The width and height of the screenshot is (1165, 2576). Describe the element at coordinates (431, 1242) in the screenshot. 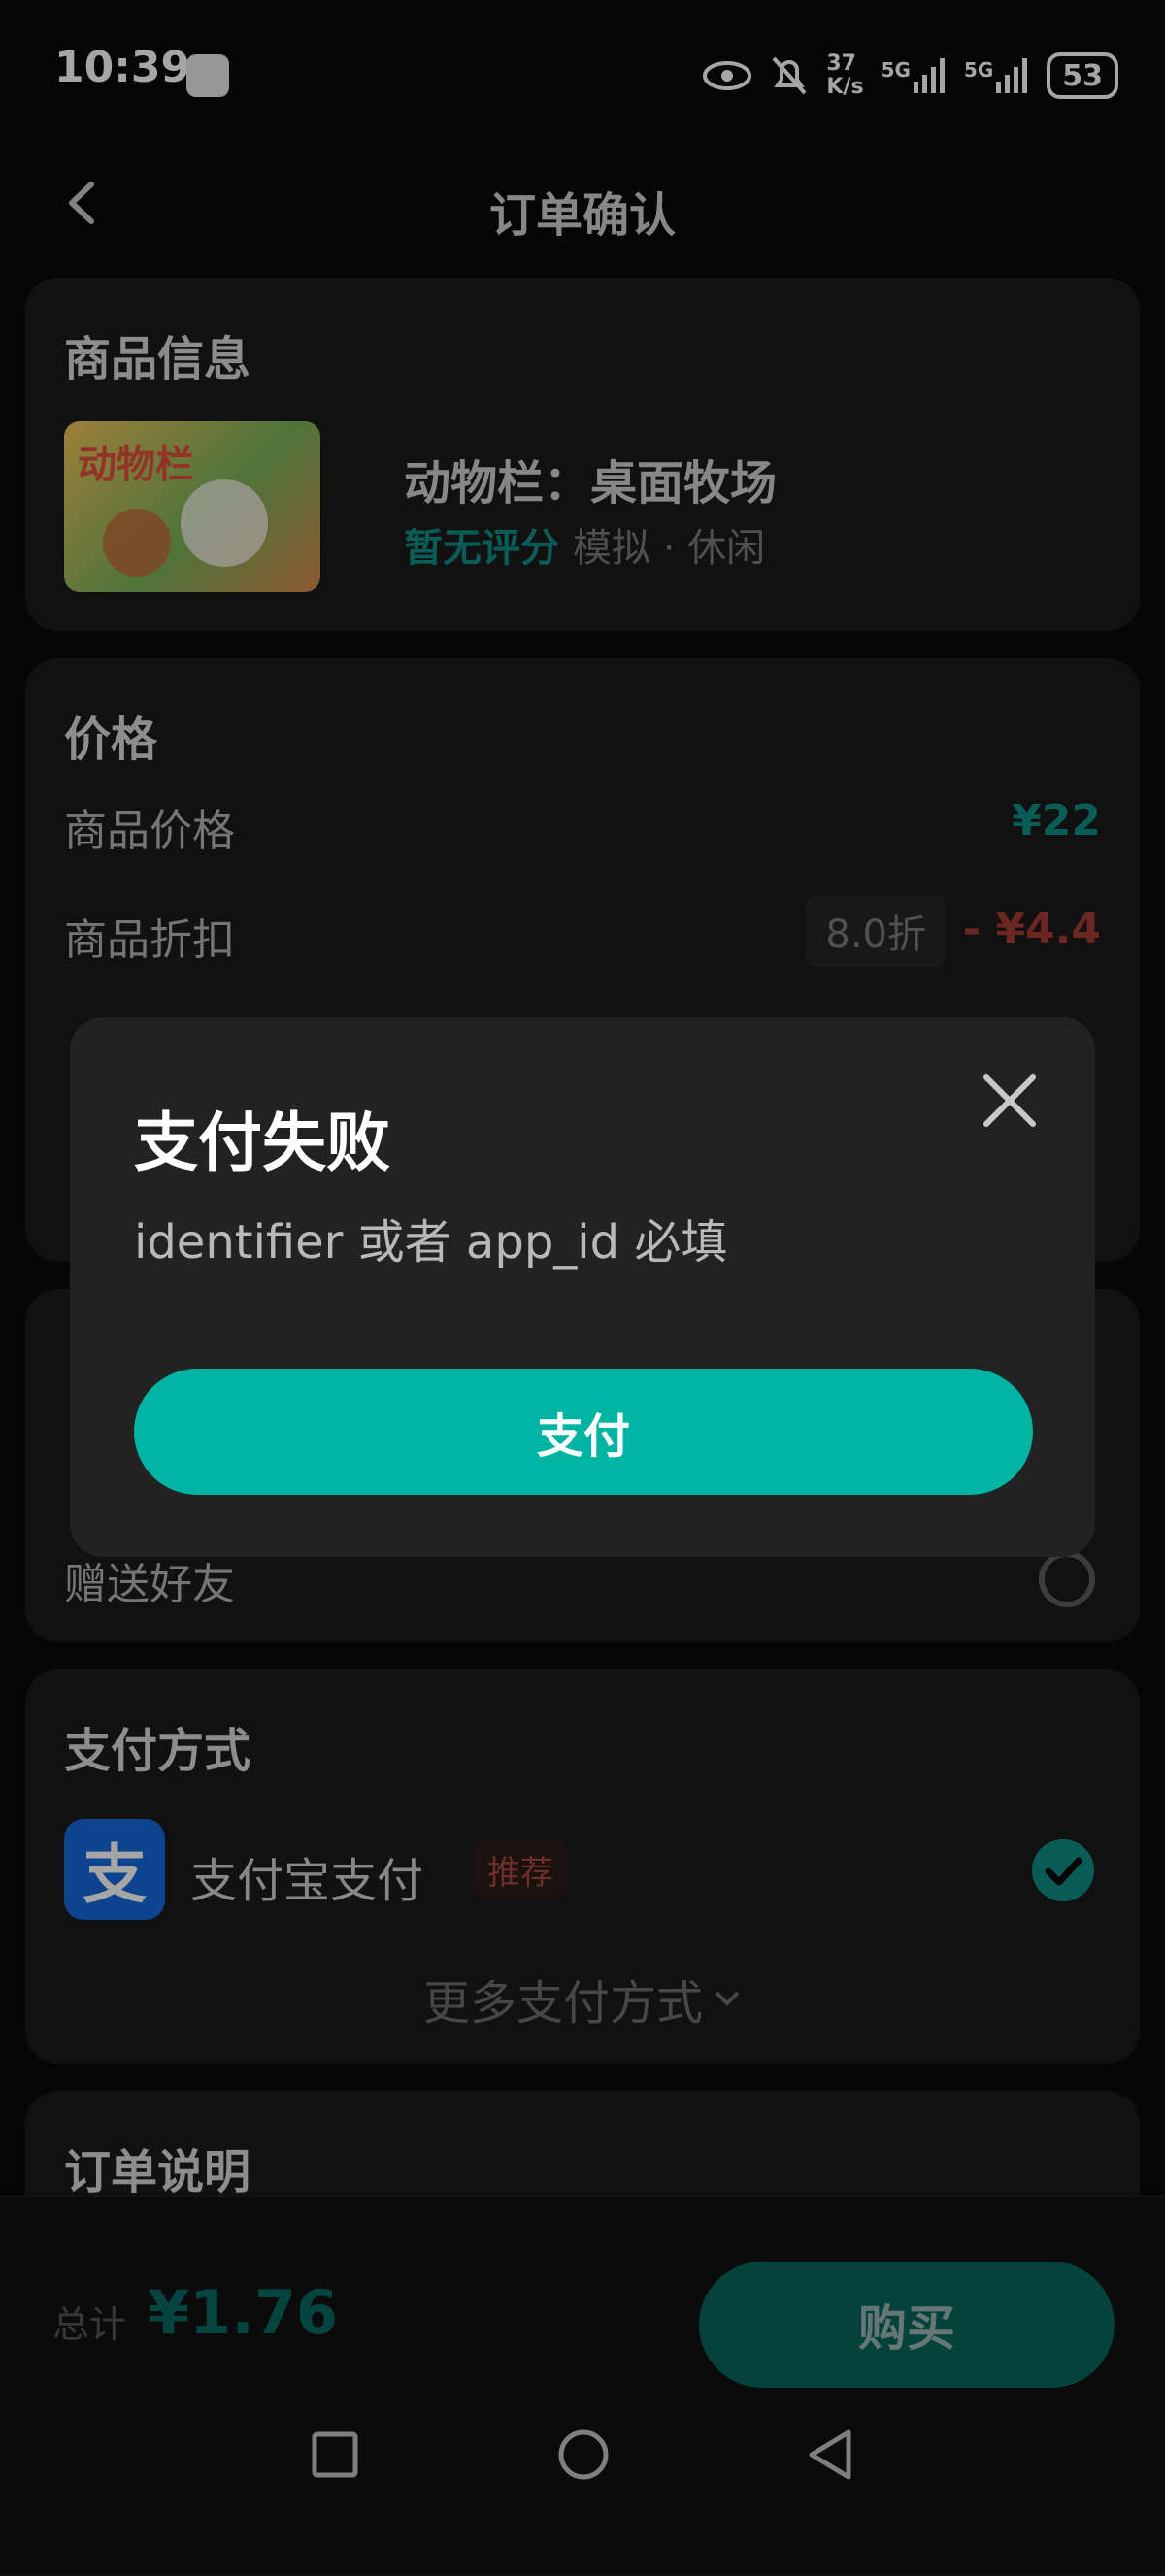

I see `dialog-message: identifier 或者 app_id 必填` at that location.